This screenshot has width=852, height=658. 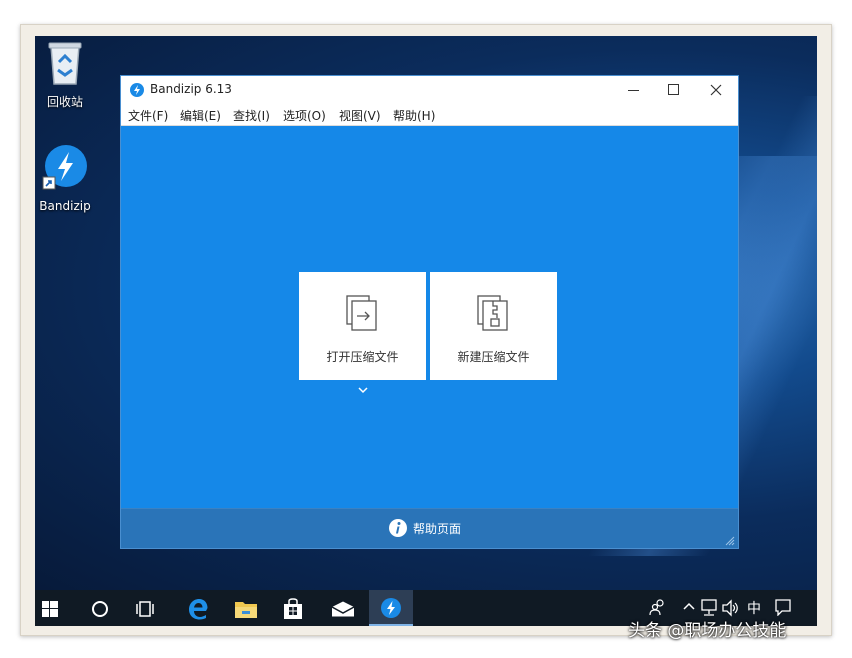 What do you see at coordinates (148, 115) in the screenshot?
I see `menu-file: 文件(F)` at bounding box center [148, 115].